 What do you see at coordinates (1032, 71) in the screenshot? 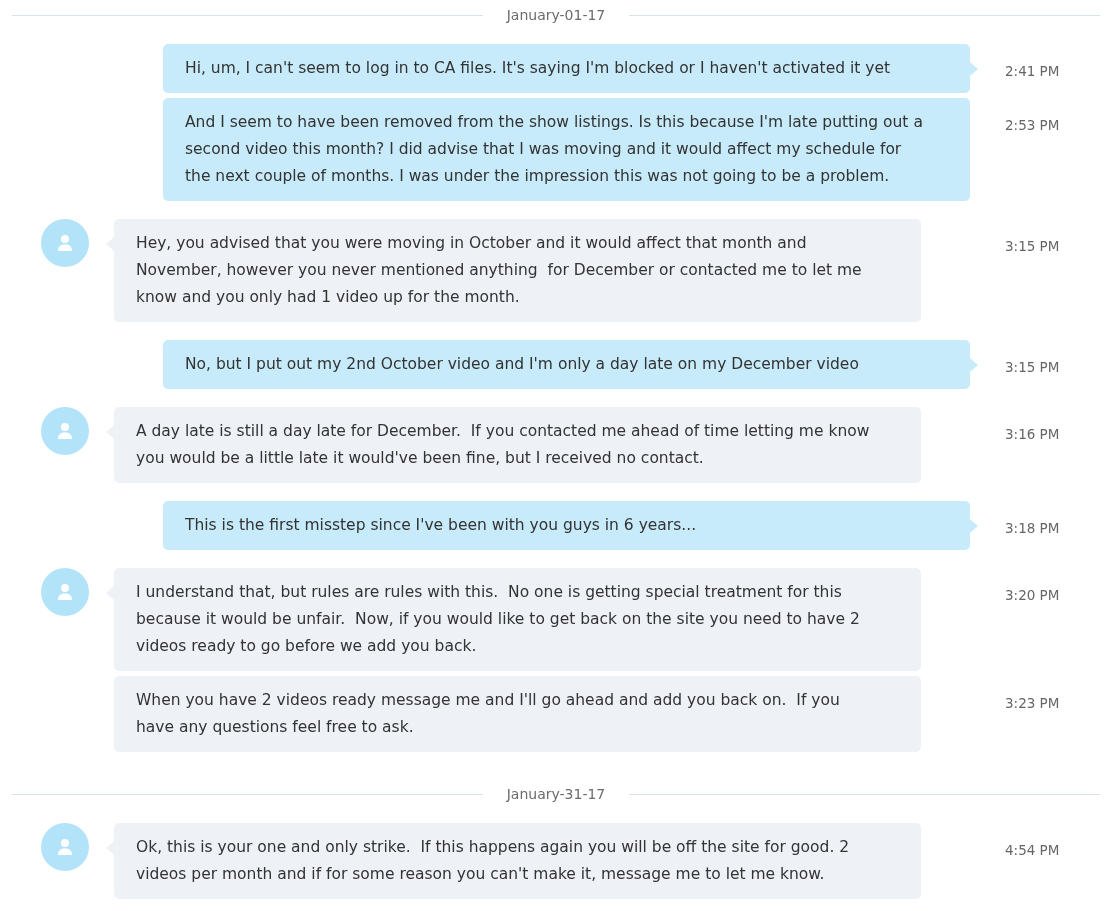
I see `message-time: 2:41 PM` at bounding box center [1032, 71].